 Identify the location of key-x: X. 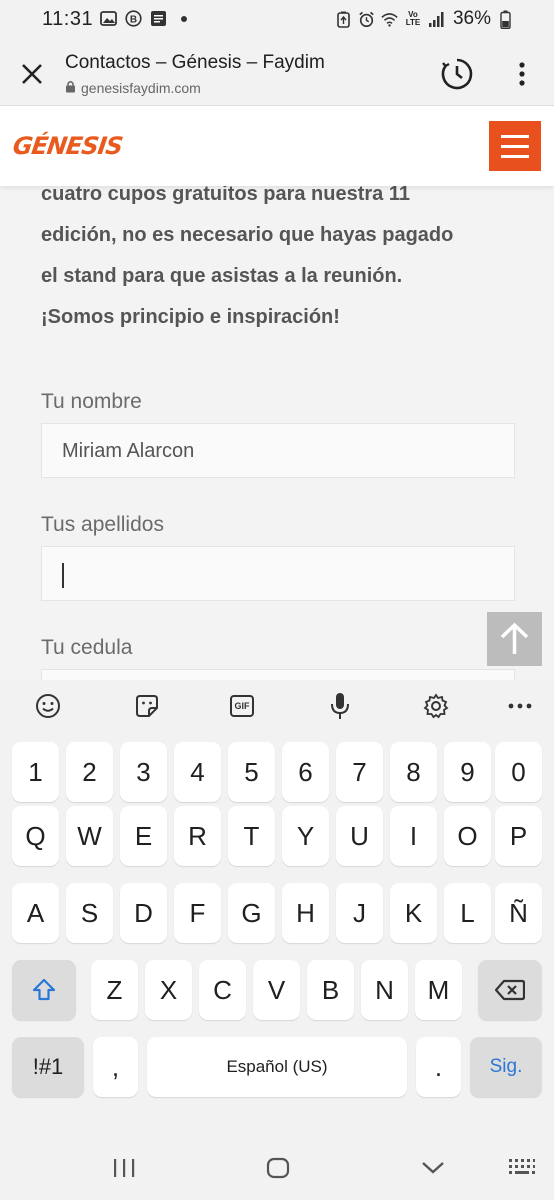
(168, 990).